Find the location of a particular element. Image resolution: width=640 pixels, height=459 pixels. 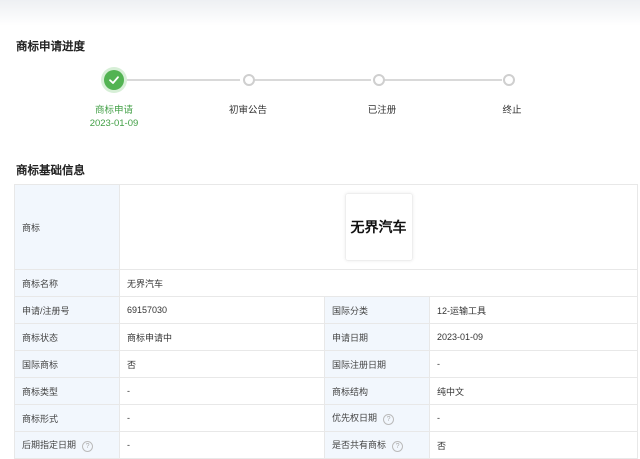

table-row: 申请/注册号 69157030 国际分类 12-运输工具 is located at coordinates (326, 310).